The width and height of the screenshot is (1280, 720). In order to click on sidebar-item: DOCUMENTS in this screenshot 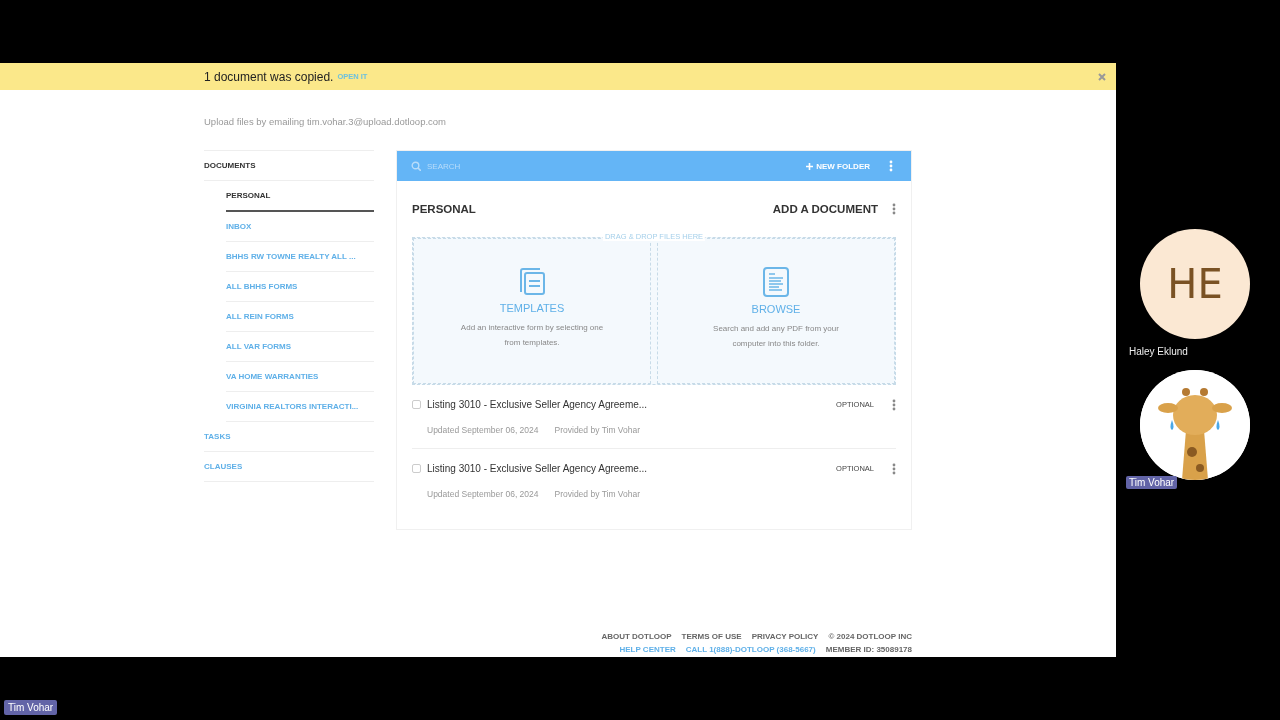, I will do `click(289, 166)`.